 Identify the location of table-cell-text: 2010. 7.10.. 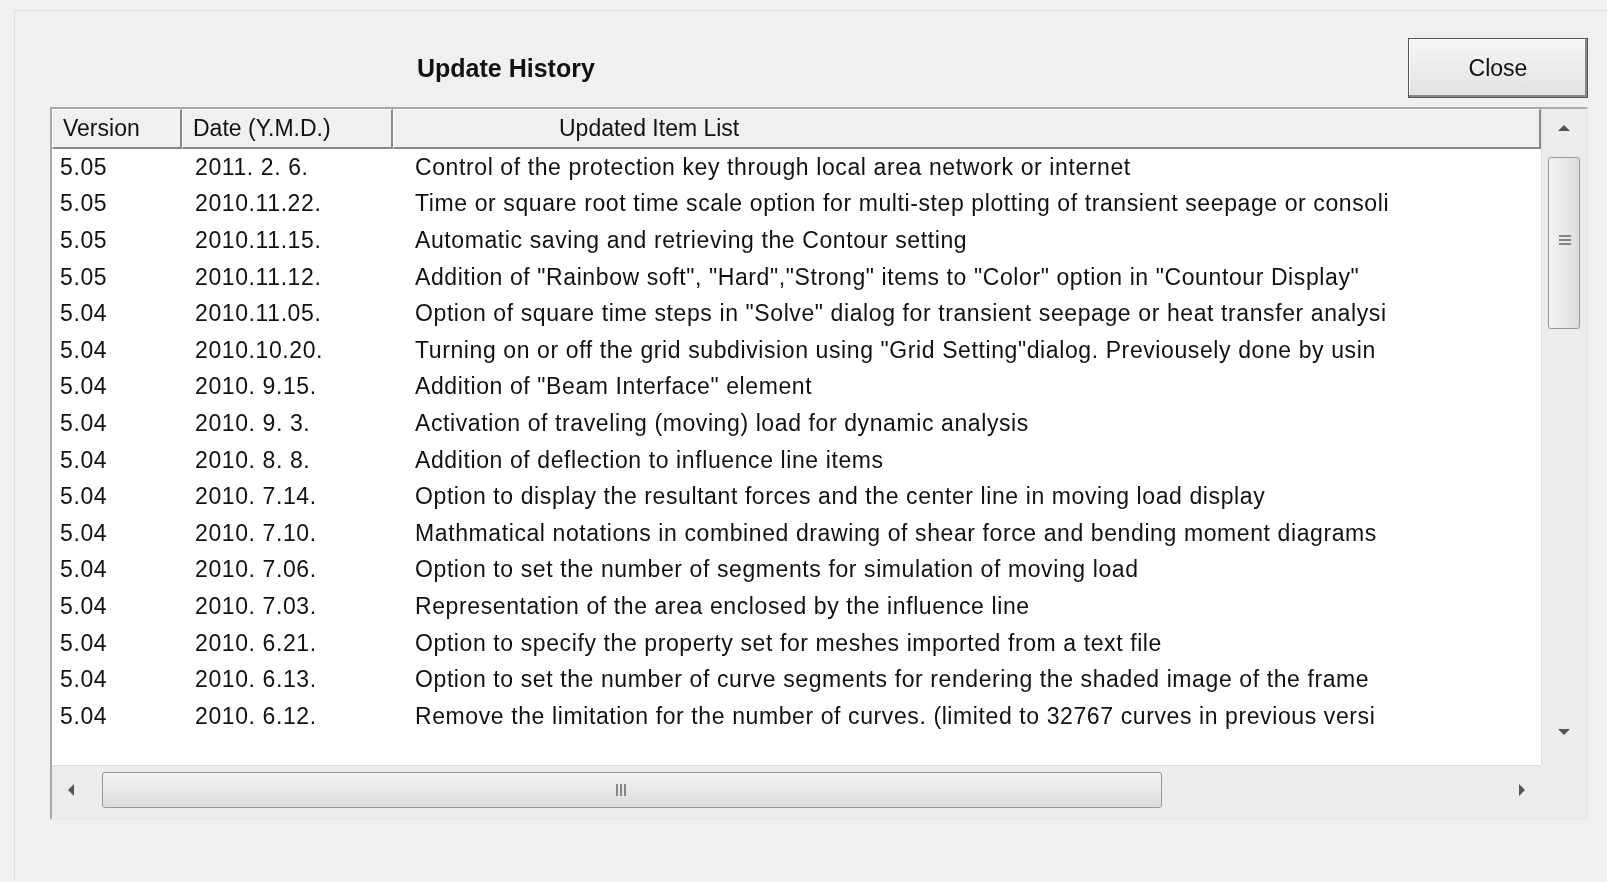
(256, 533).